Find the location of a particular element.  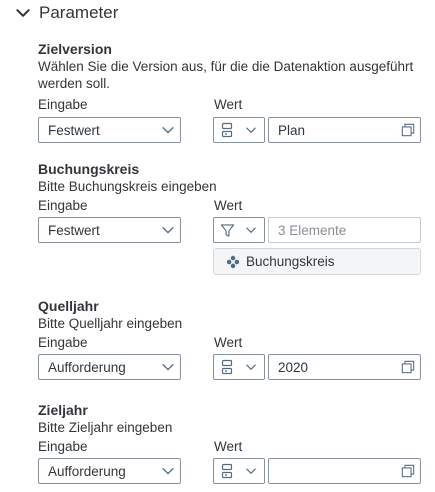

value-text: 3 Elemente is located at coordinates (312, 230).